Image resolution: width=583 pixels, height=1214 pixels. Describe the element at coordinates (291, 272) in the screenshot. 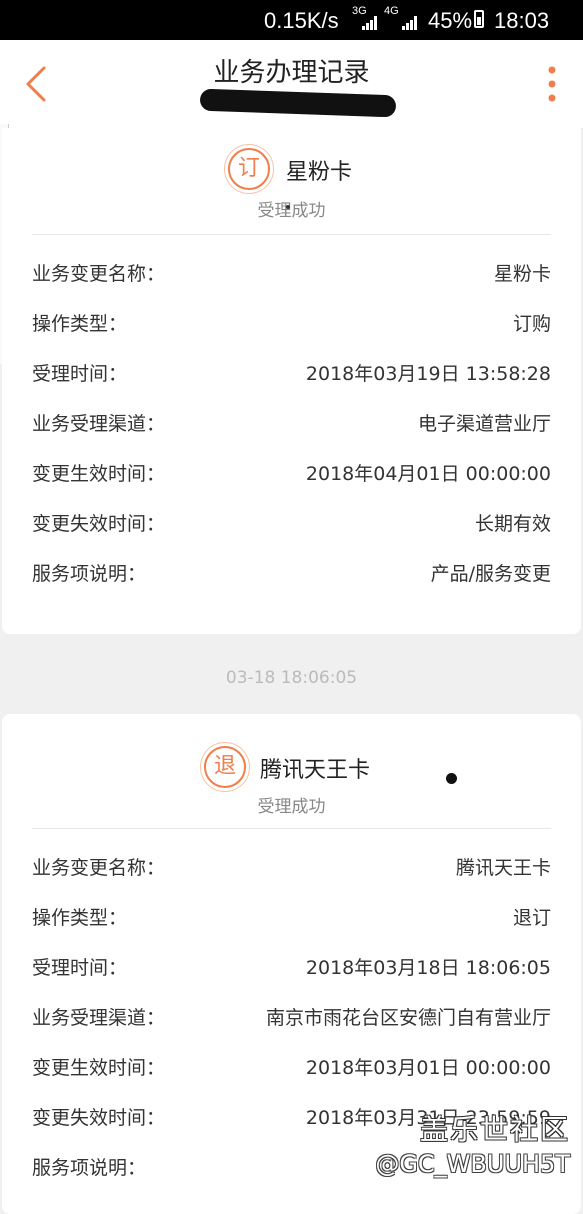

I see `detail-row: 业务变更名称： 星粉卡` at that location.